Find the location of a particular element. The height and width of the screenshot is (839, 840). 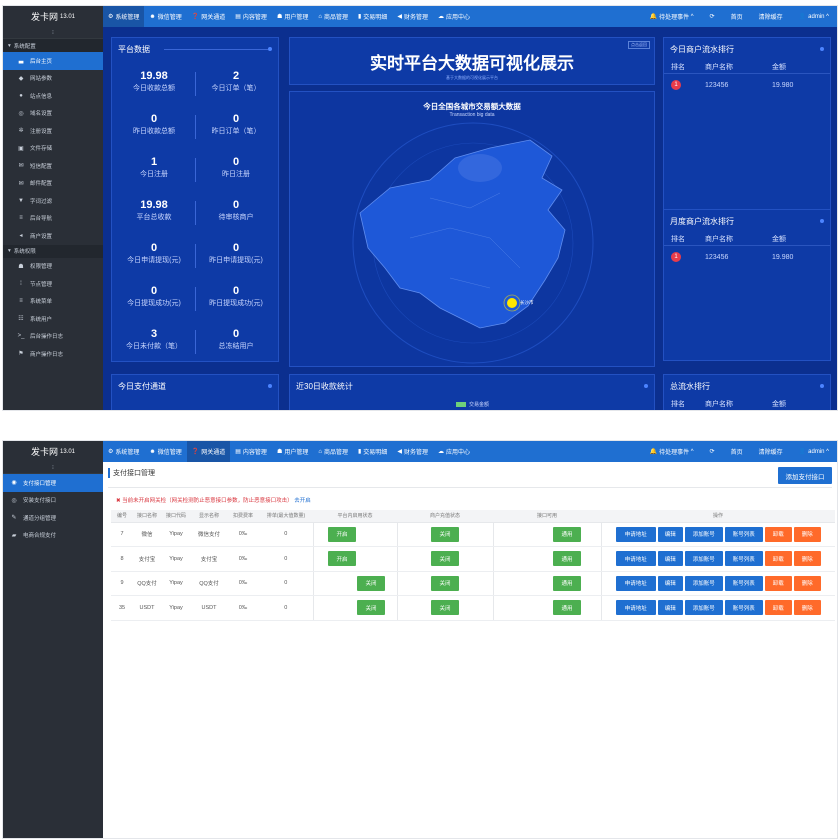

sidebar-item: ⁞ 节点管理 is located at coordinates (53, 284).